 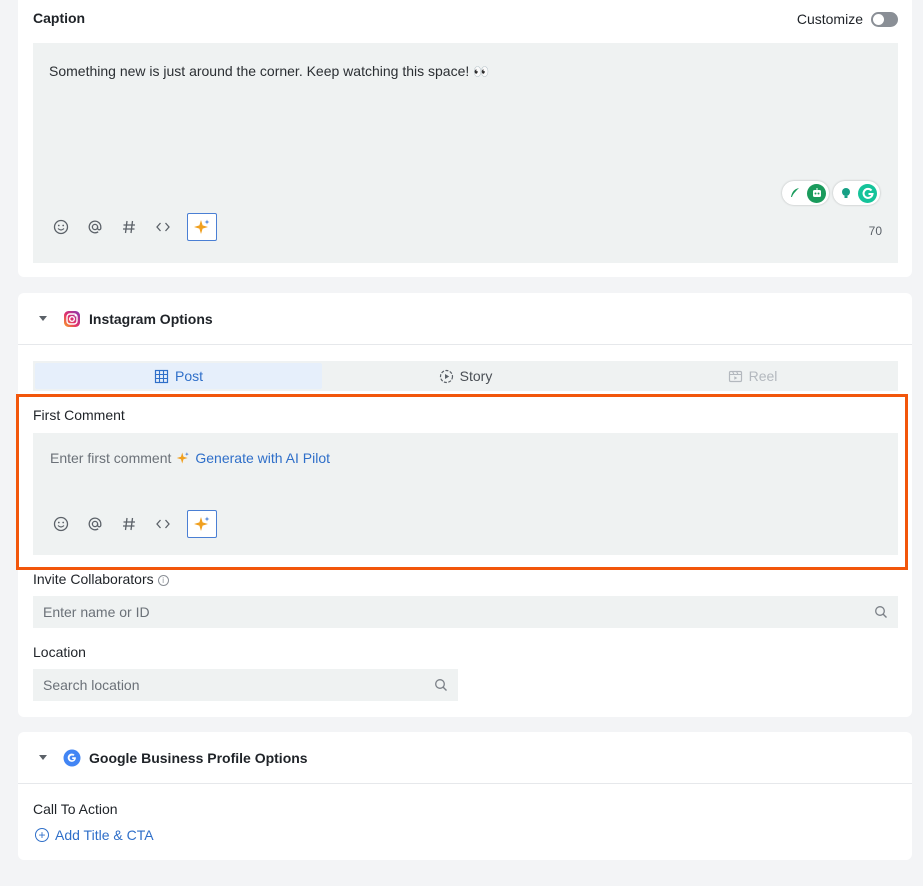 I want to click on plus-circle-icon: +, so click(x=42, y=835).